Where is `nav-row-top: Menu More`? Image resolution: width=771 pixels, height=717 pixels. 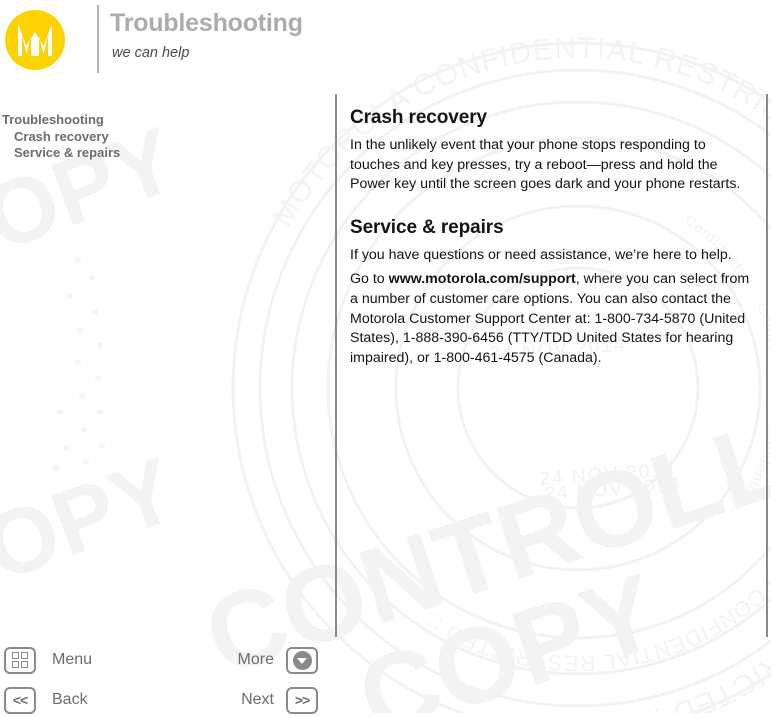
nav-row-top: Menu More is located at coordinates (159, 660).